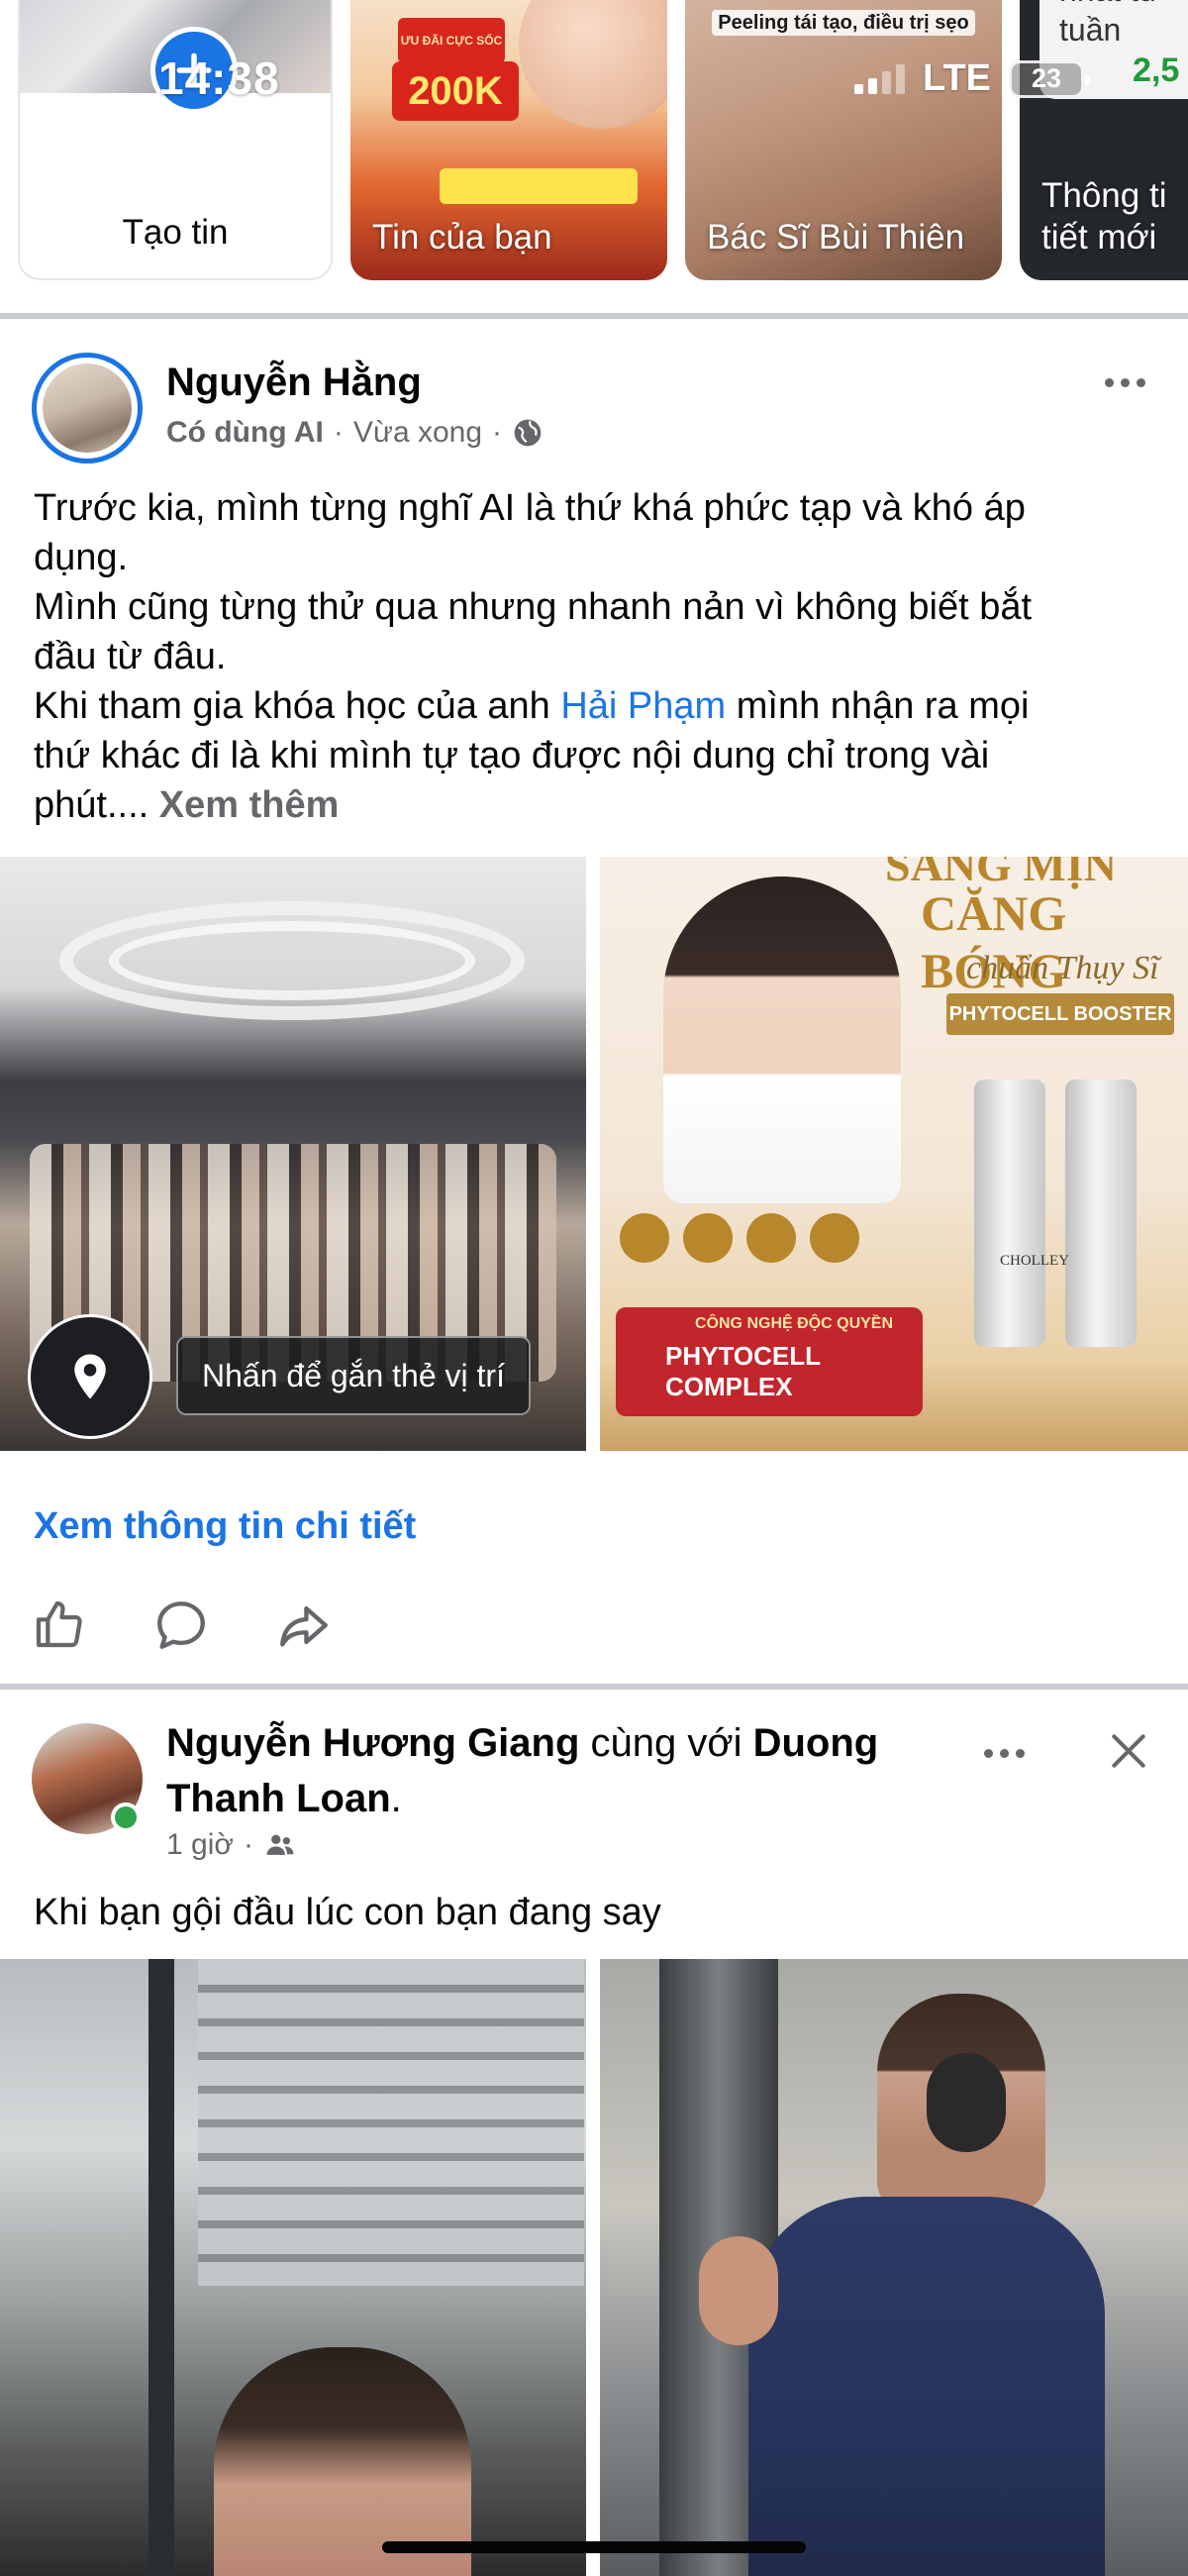 Image resolution: width=1188 pixels, height=2576 pixels. Describe the element at coordinates (280, 1845) in the screenshot. I see `friends-icon` at that location.